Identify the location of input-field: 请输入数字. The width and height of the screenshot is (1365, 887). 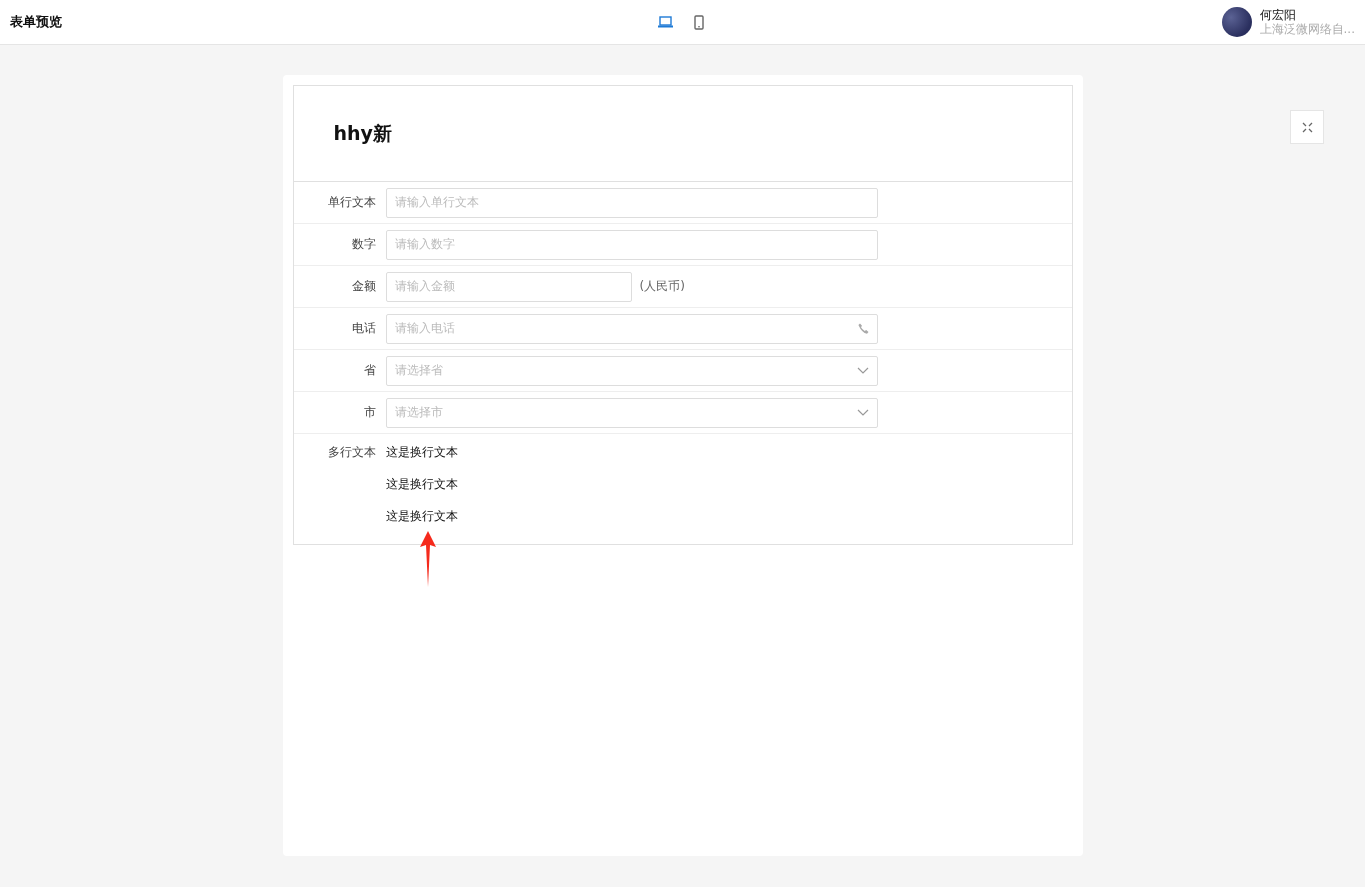
(631, 244).